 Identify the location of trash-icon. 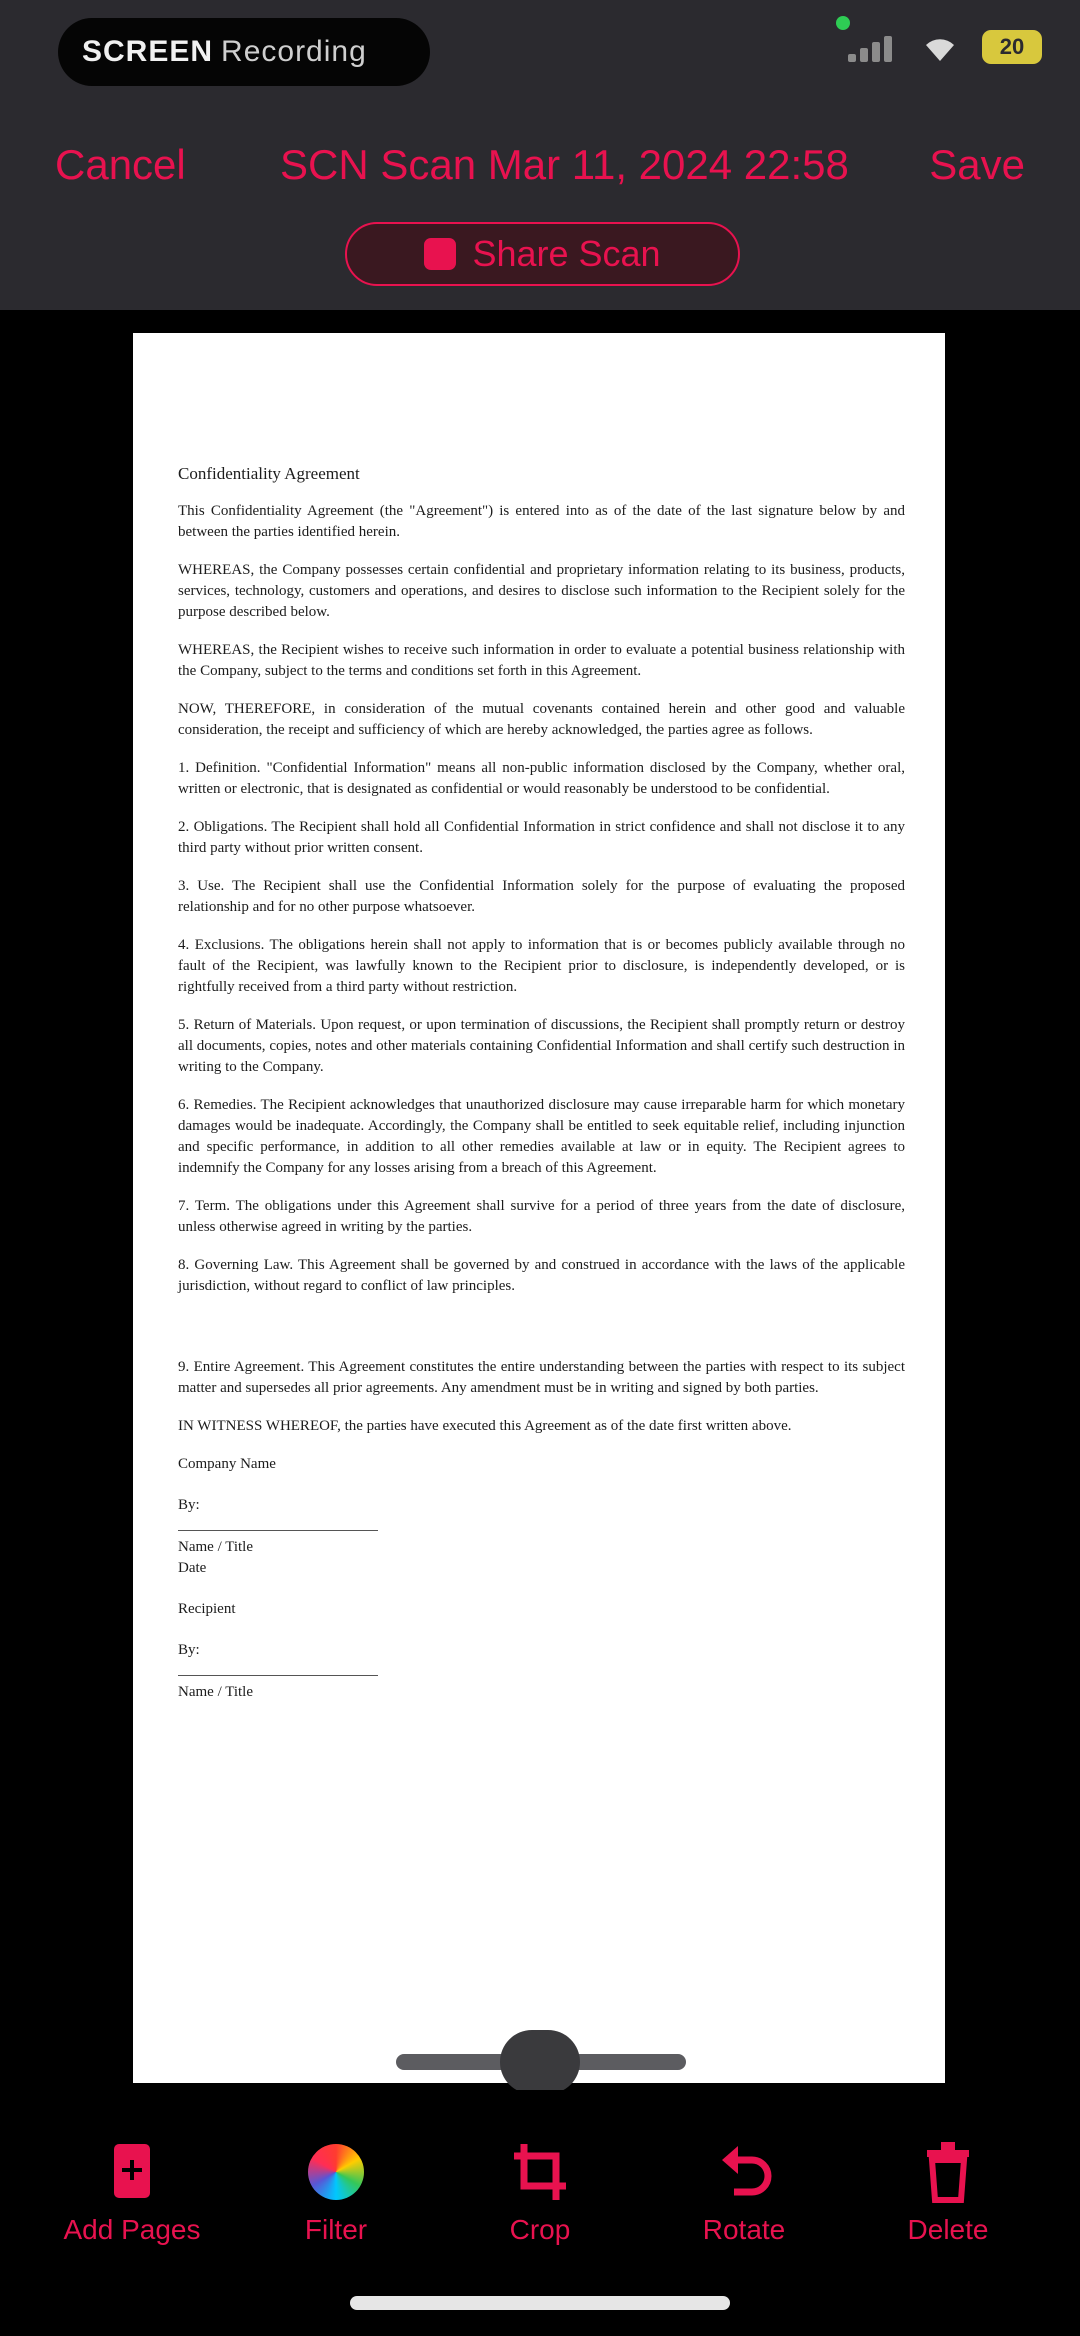
(948, 2172).